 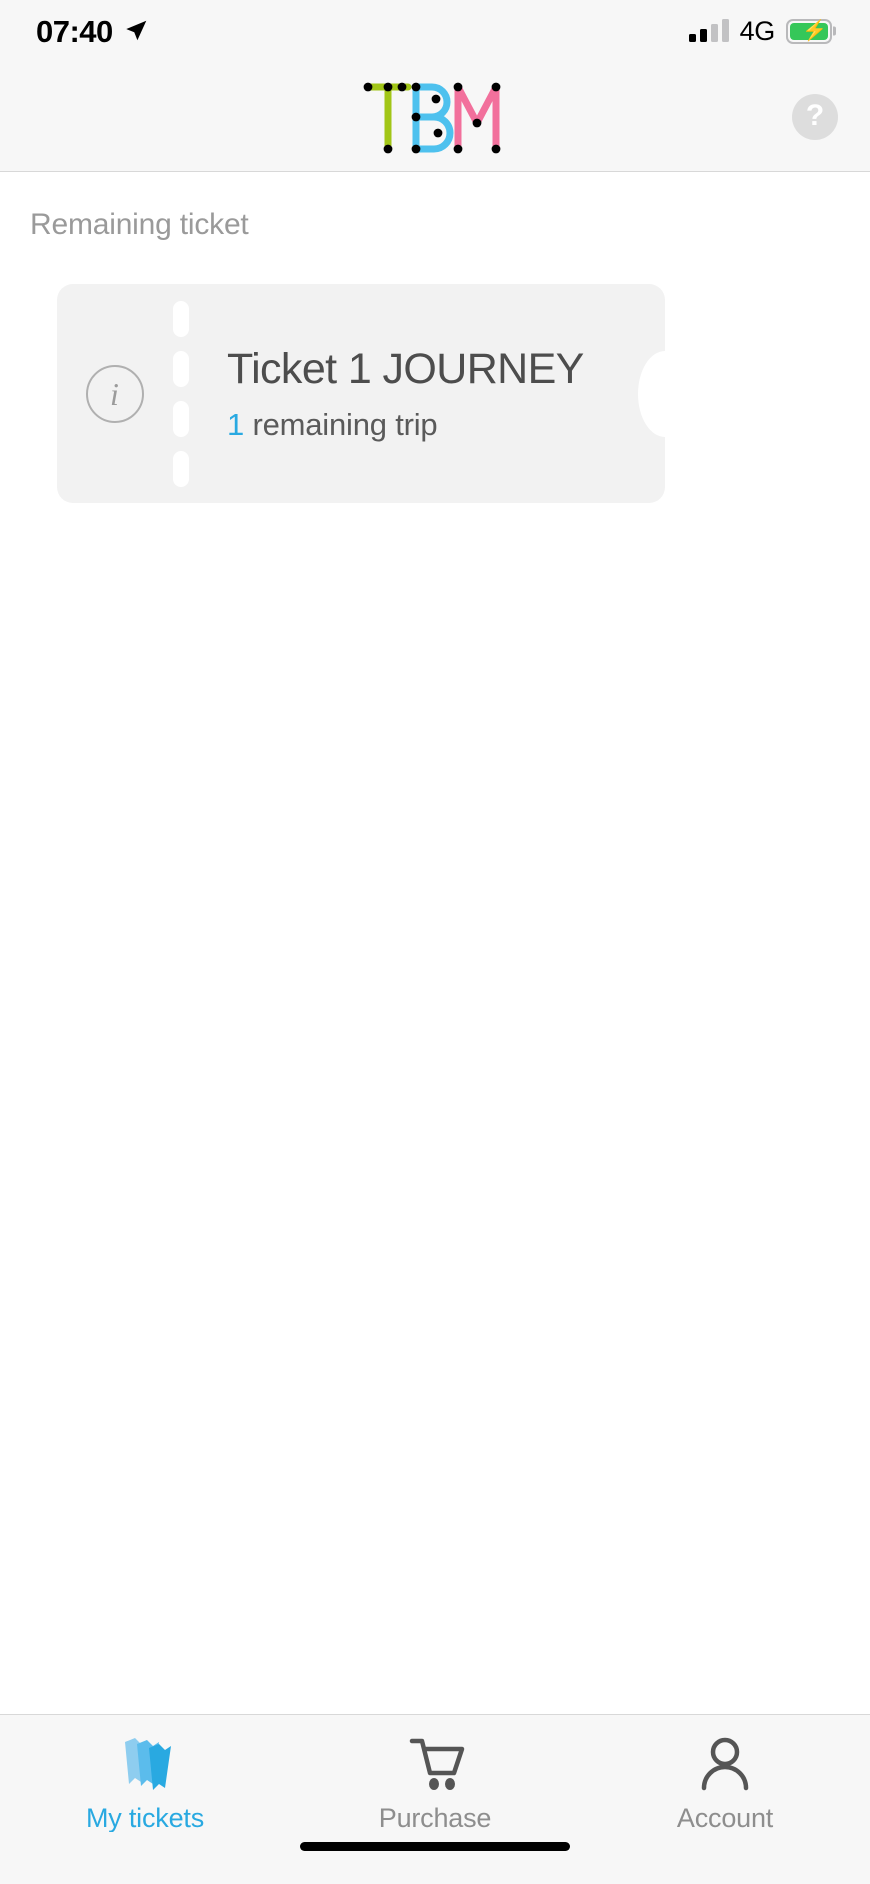 I want to click on battery-charging-icon: ⚡, so click(x=811, y=31).